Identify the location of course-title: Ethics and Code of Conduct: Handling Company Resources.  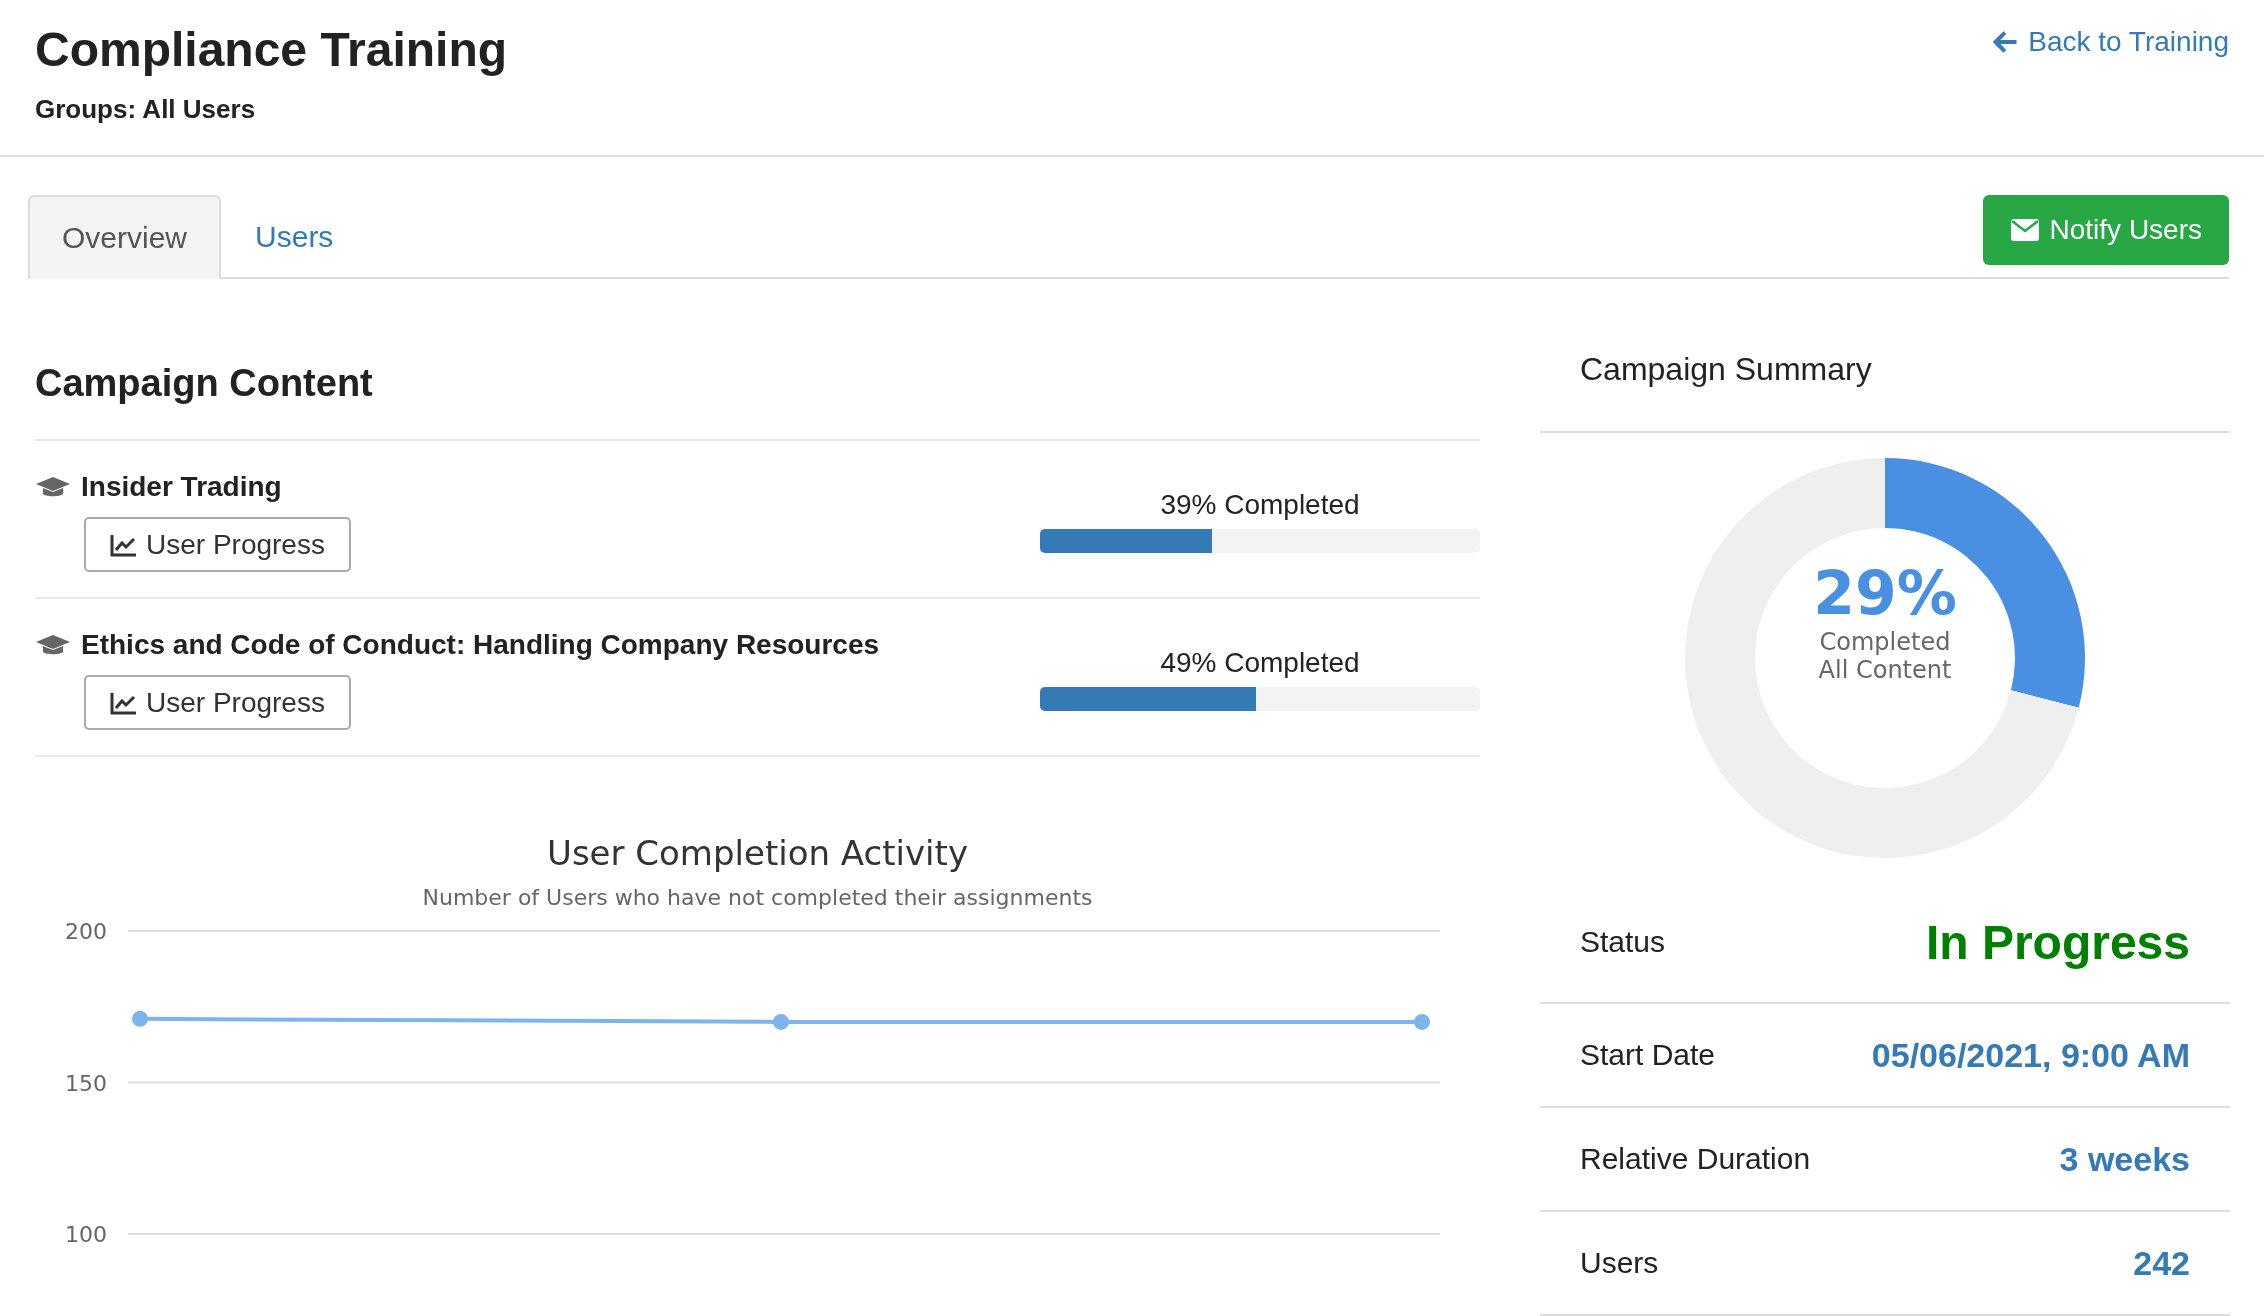
(480, 645).